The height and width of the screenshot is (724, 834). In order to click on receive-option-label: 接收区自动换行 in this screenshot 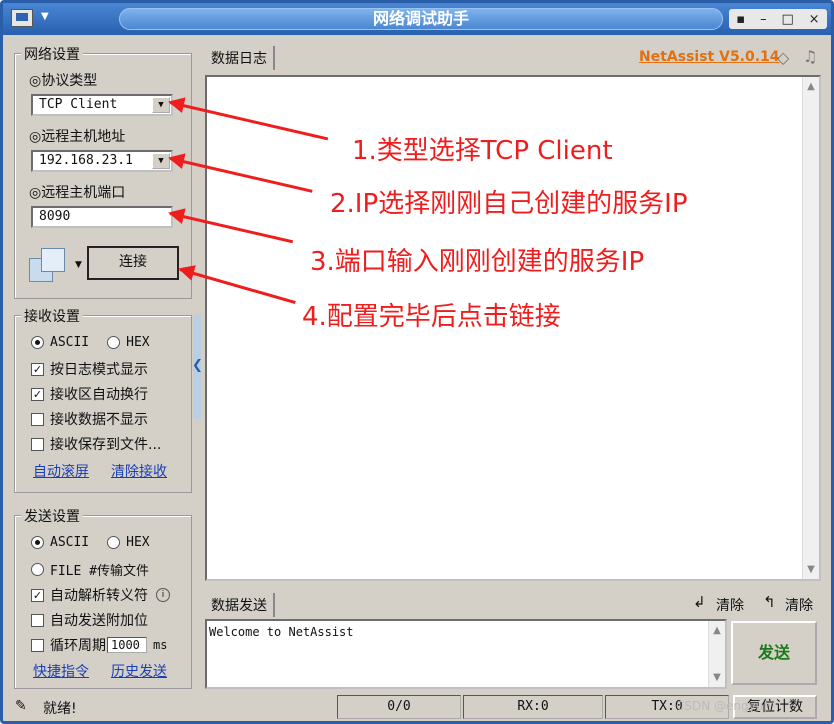, I will do `click(99, 395)`.